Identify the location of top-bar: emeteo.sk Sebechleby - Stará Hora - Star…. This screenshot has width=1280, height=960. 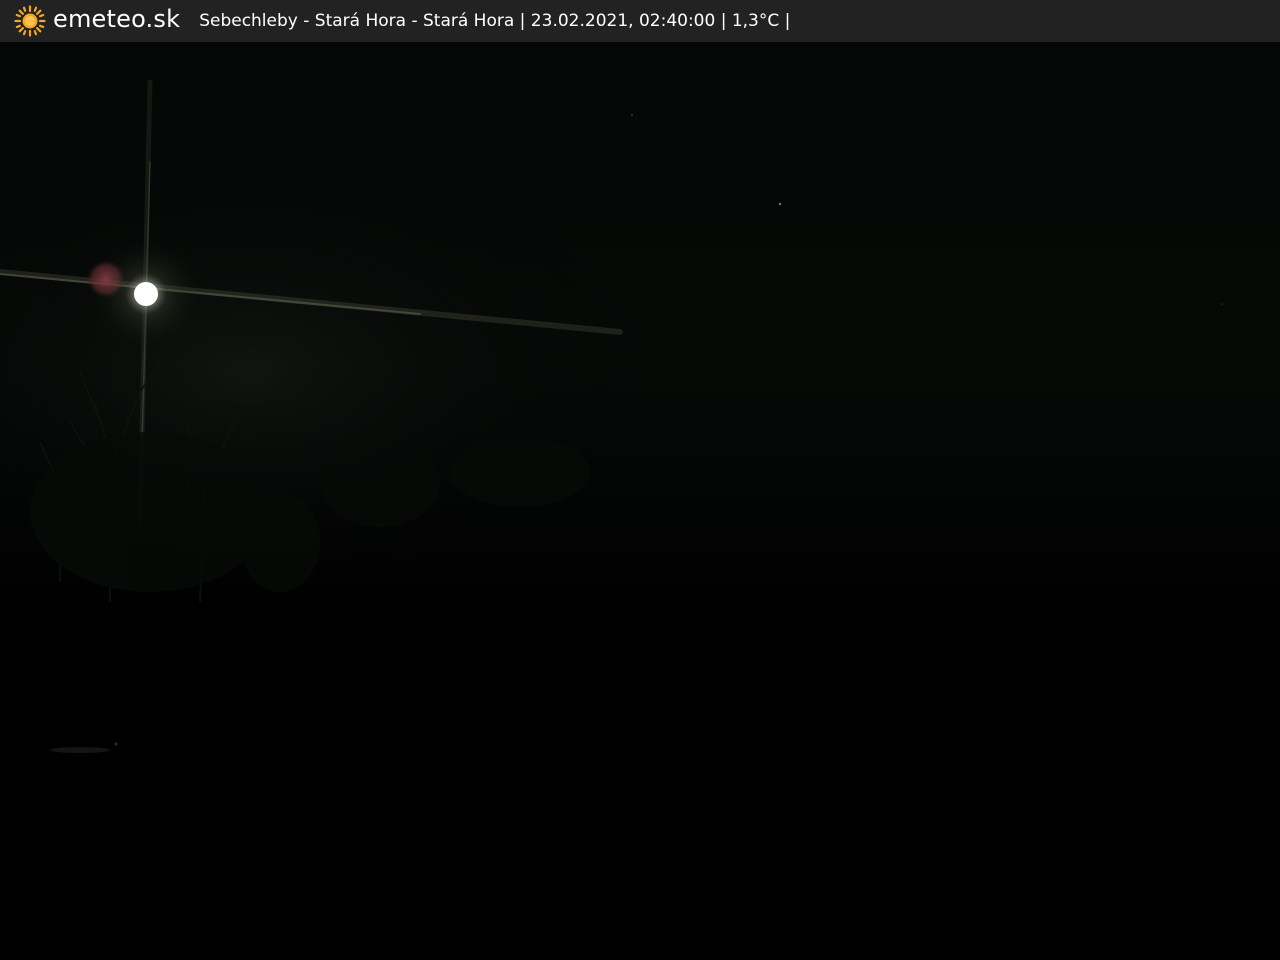
(640, 21).